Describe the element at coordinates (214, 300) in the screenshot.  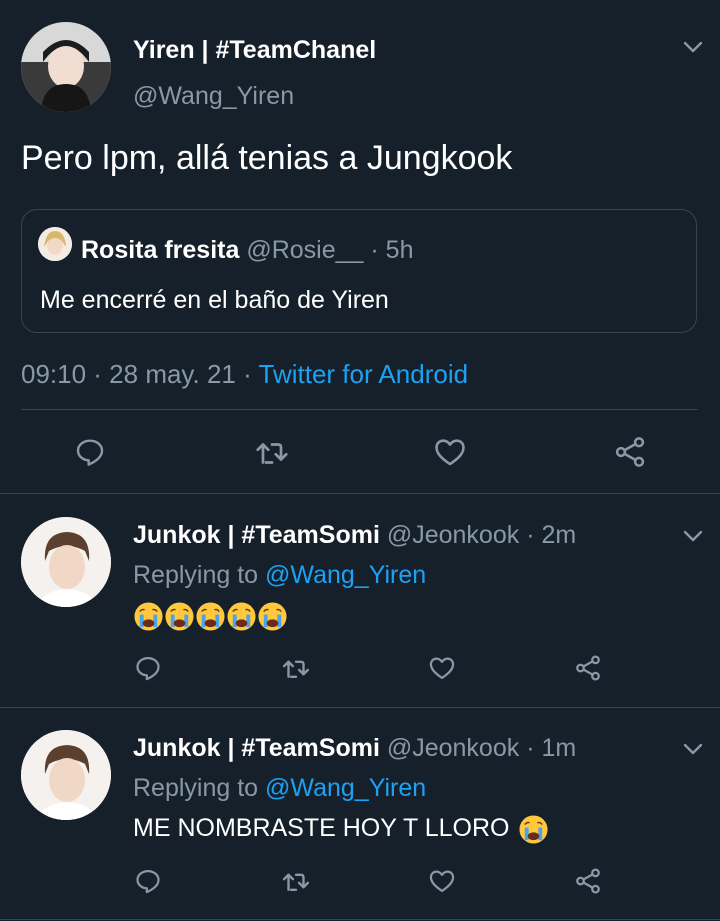
I see `quote-text: Me encerré en el baño de Yiren` at that location.